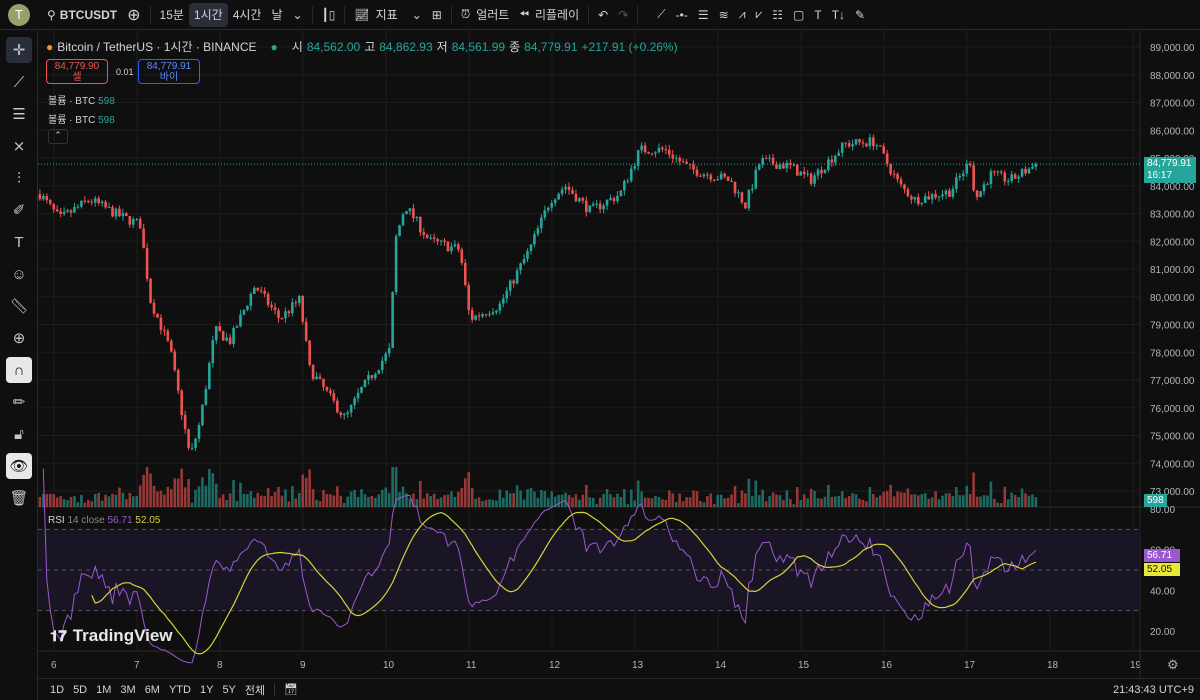 This screenshot has width=1200, height=700. What do you see at coordinates (603, 15) in the screenshot?
I see `undo-icon: ↶` at bounding box center [603, 15].